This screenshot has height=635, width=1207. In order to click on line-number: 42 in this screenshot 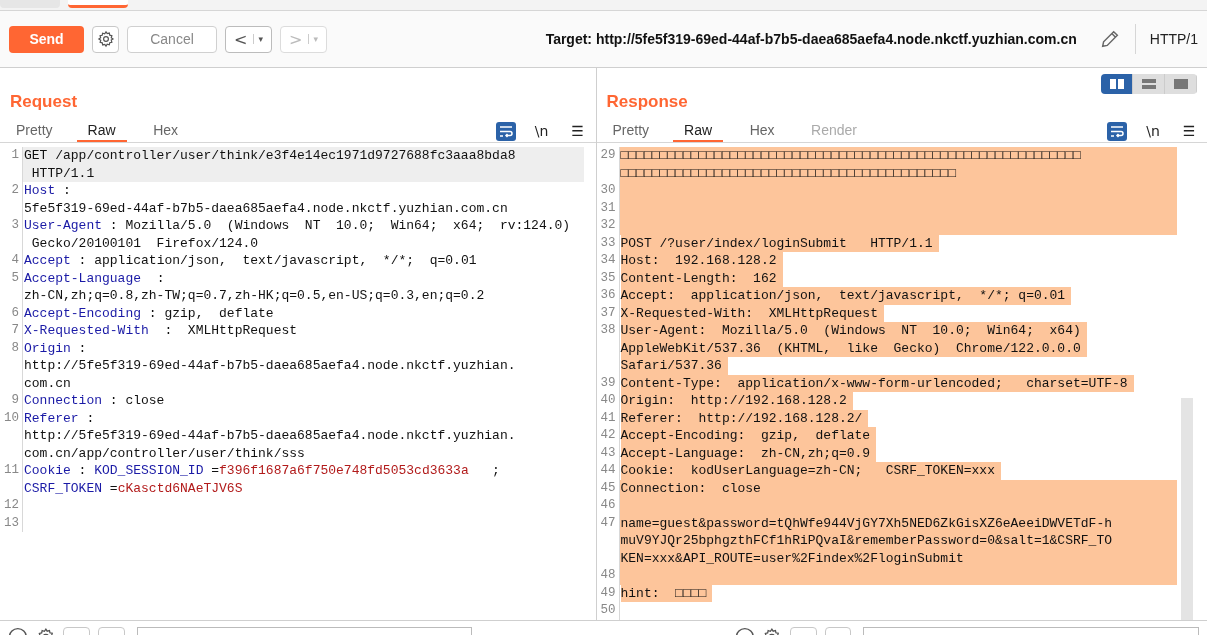, I will do `click(608, 436)`.